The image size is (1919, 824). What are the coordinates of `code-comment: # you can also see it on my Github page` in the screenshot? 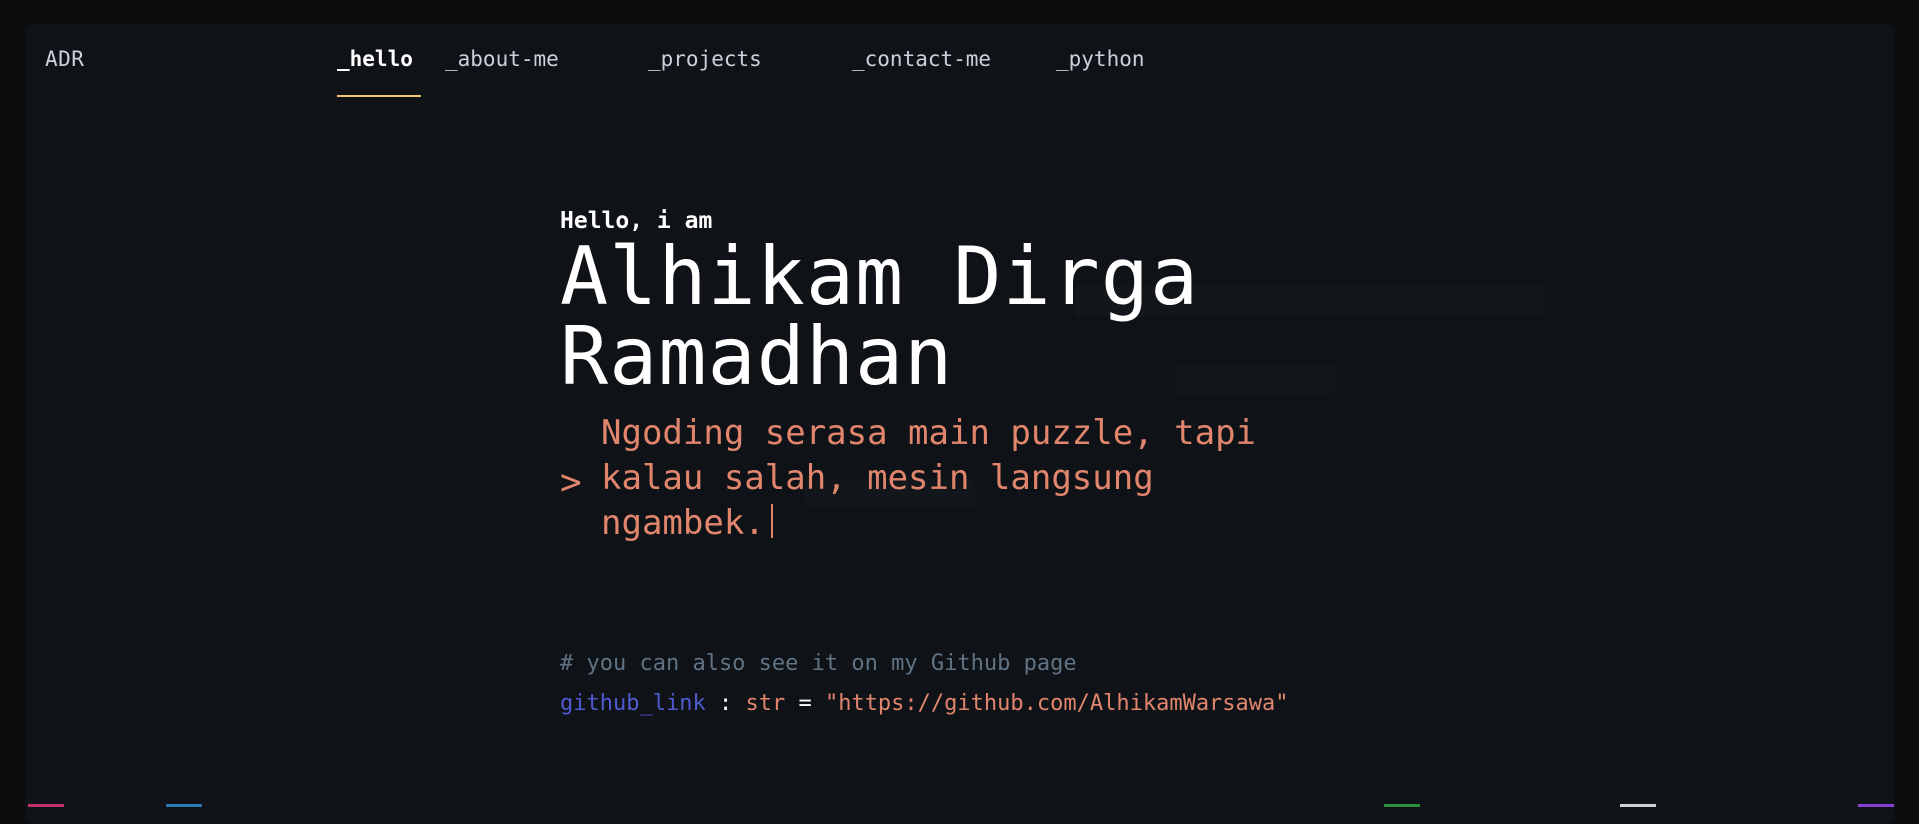 It's located at (818, 663).